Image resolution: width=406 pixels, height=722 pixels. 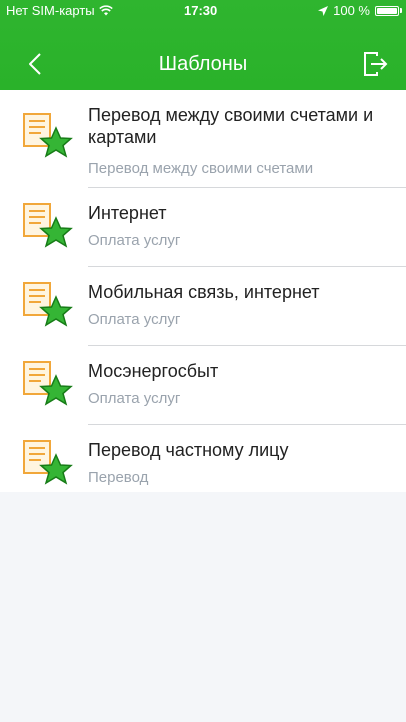 I want to click on template-item: Мосэнергосбыт Оплата услуг, so click(x=203, y=385).